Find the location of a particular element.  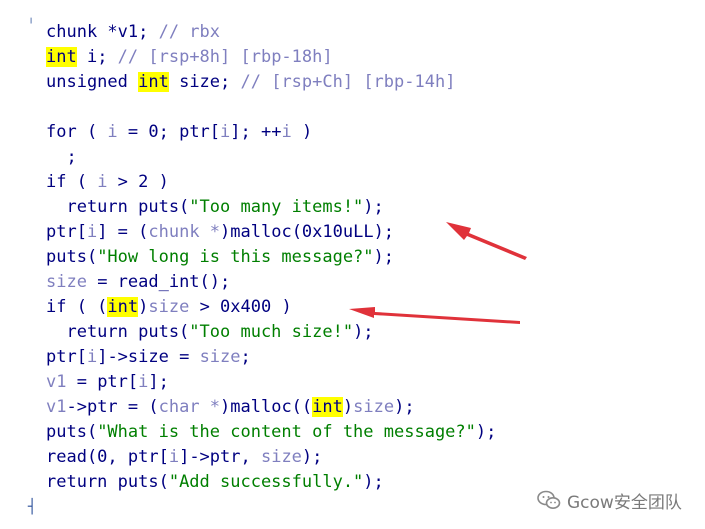

wechat-icon is located at coordinates (549, 499).